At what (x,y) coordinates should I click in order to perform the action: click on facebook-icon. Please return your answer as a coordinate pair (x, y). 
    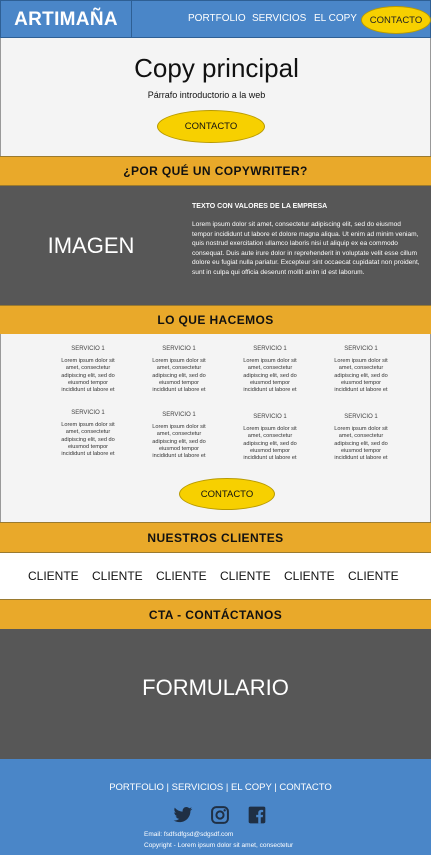
    Looking at the image, I should click on (257, 815).